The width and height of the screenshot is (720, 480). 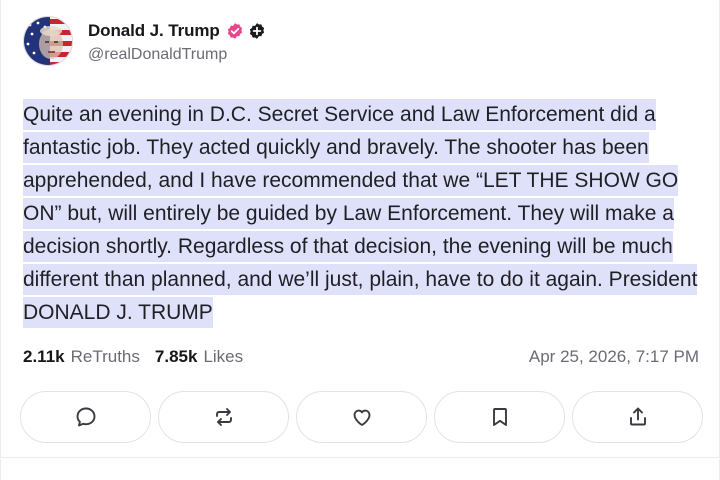 What do you see at coordinates (154, 31) in the screenshot?
I see `author-display-name: Donald J. Trump` at bounding box center [154, 31].